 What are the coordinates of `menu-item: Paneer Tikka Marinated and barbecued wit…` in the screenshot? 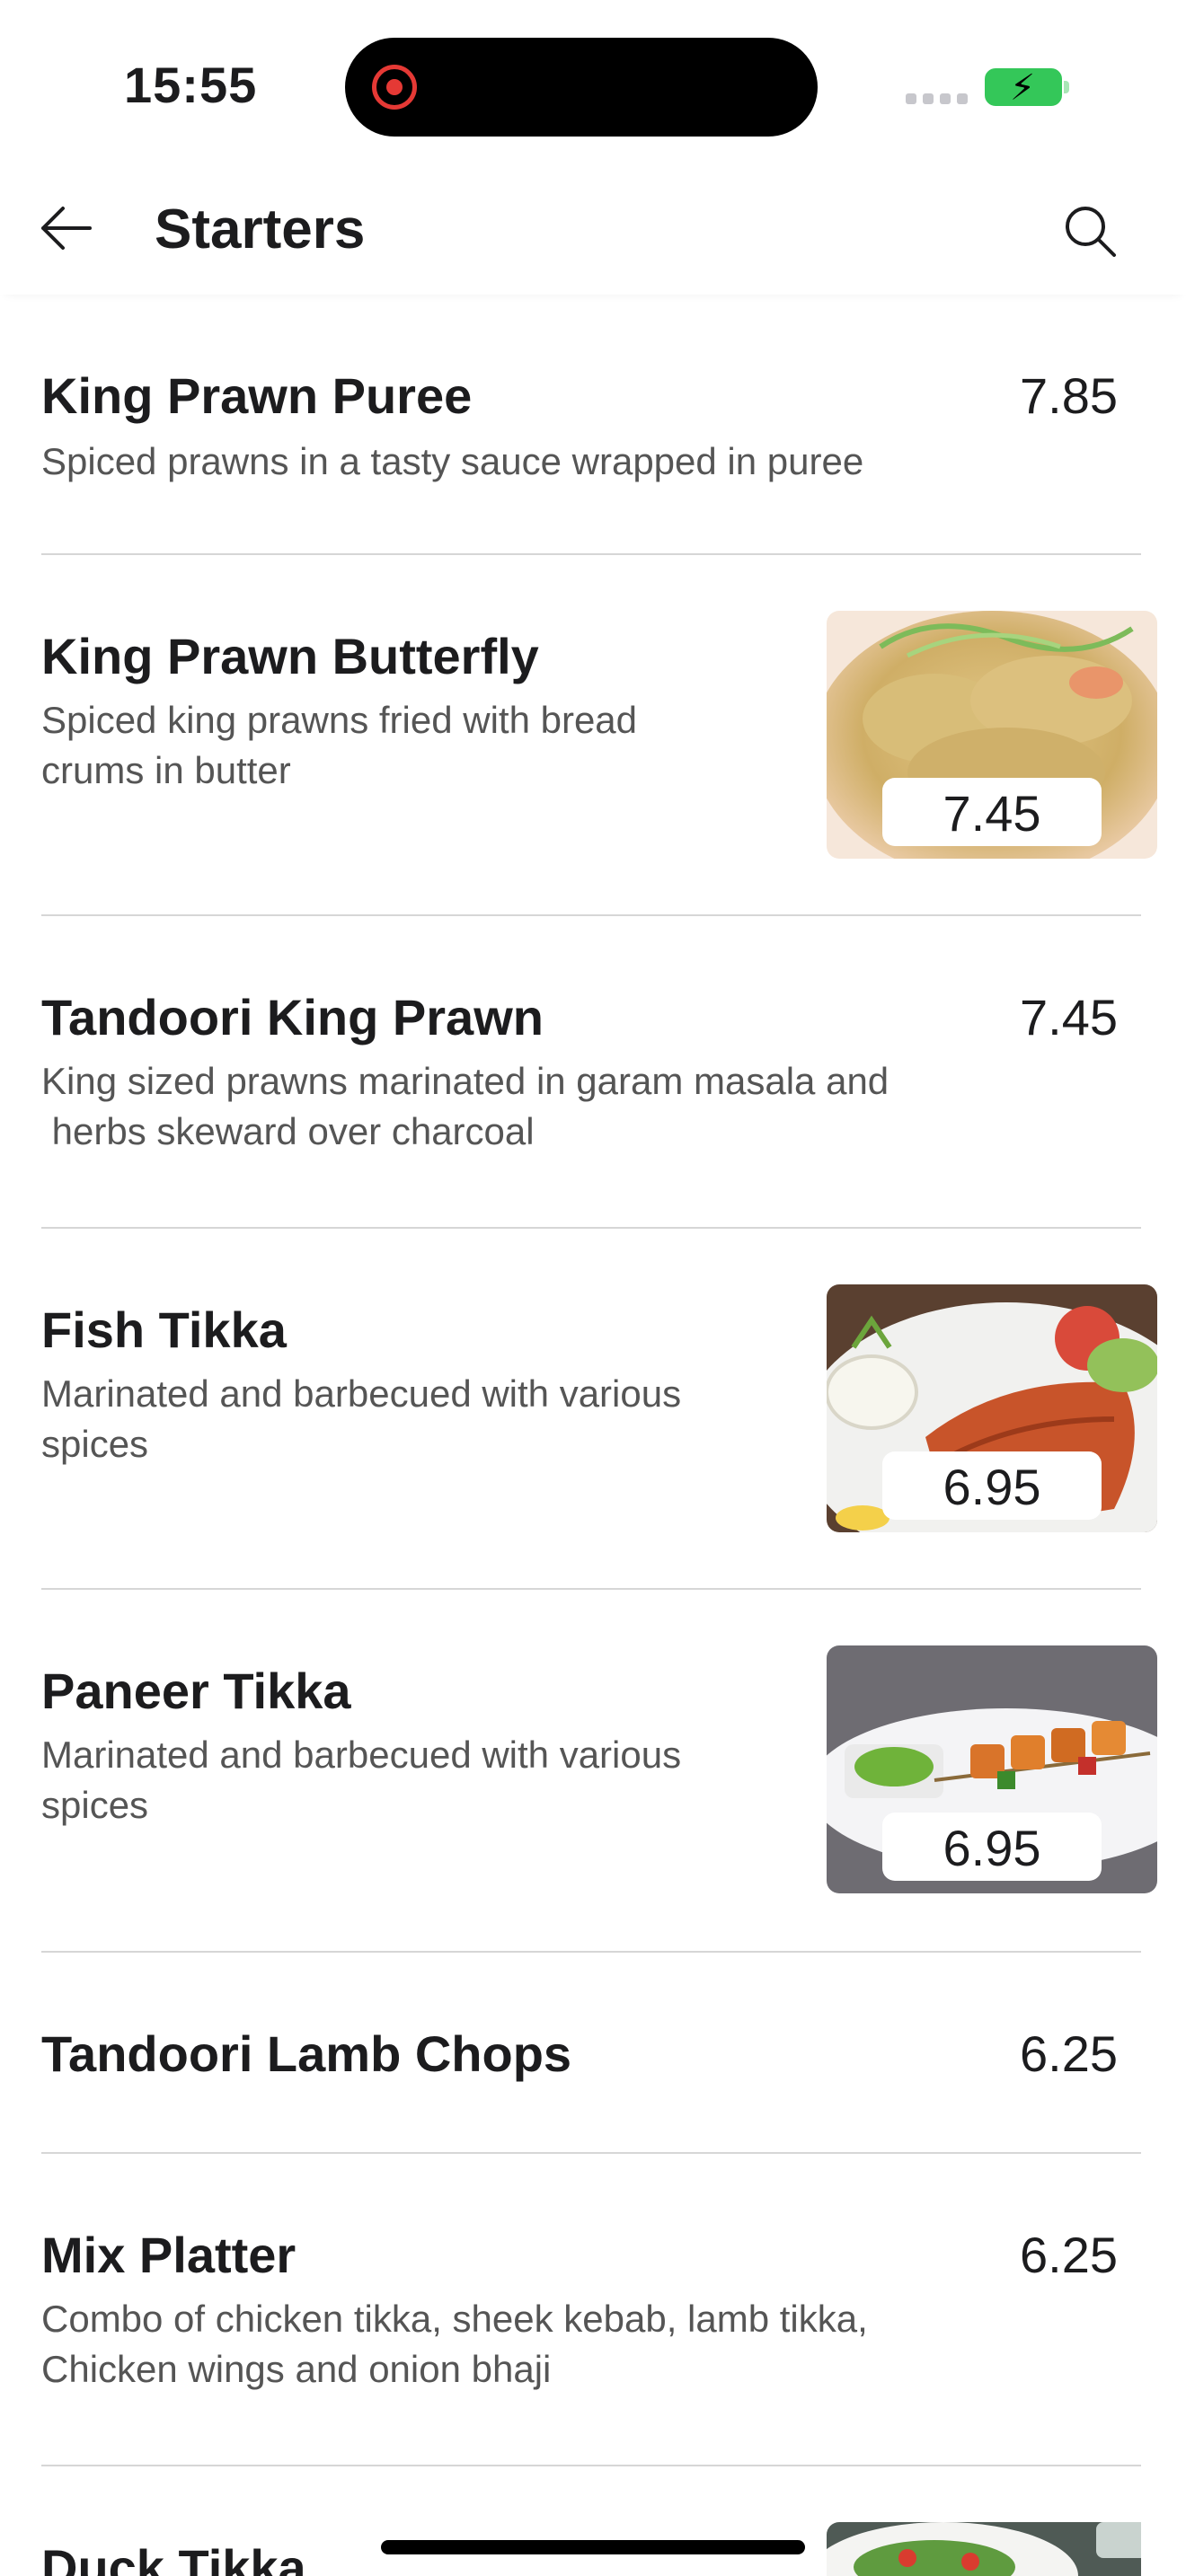 It's located at (599, 1771).